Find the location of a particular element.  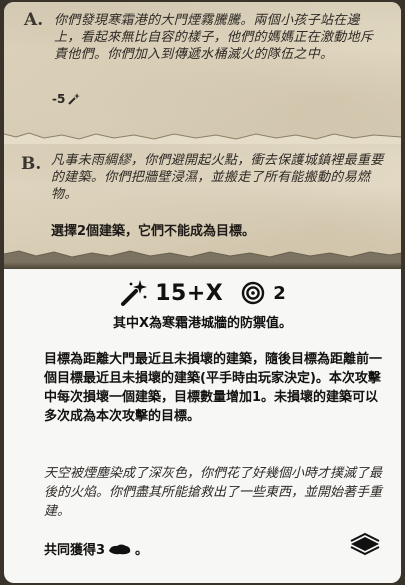

option-a-effect-value: -5 is located at coordinates (59, 99).